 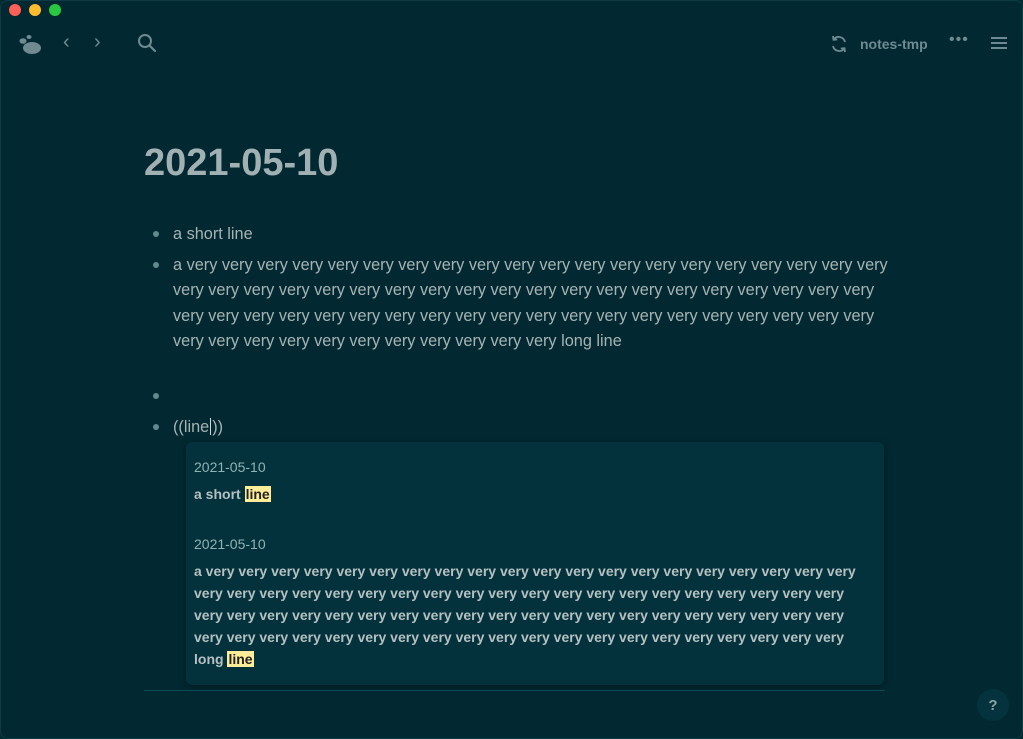 I want to click on logseq-logo-icon, so click(x=30, y=44).